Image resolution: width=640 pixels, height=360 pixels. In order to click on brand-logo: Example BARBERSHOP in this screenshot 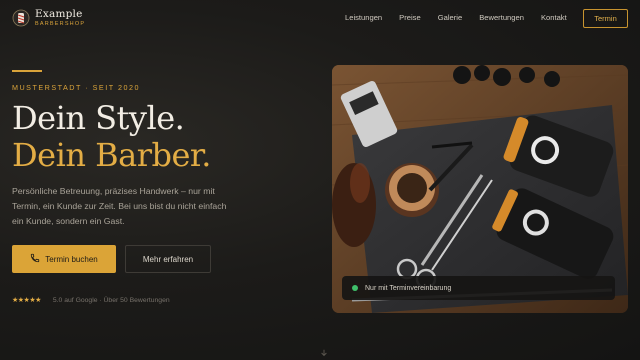, I will do `click(48, 18)`.